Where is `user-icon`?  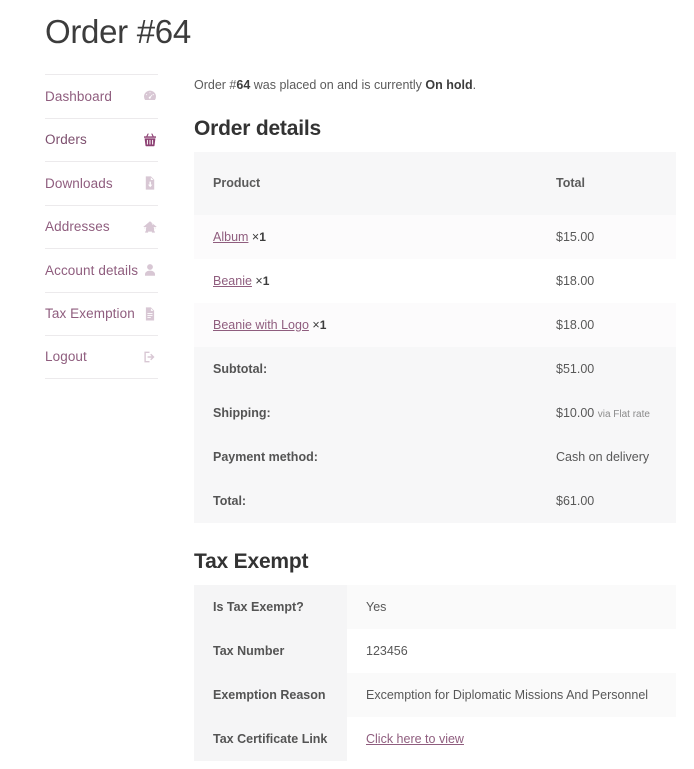
user-icon is located at coordinates (150, 270).